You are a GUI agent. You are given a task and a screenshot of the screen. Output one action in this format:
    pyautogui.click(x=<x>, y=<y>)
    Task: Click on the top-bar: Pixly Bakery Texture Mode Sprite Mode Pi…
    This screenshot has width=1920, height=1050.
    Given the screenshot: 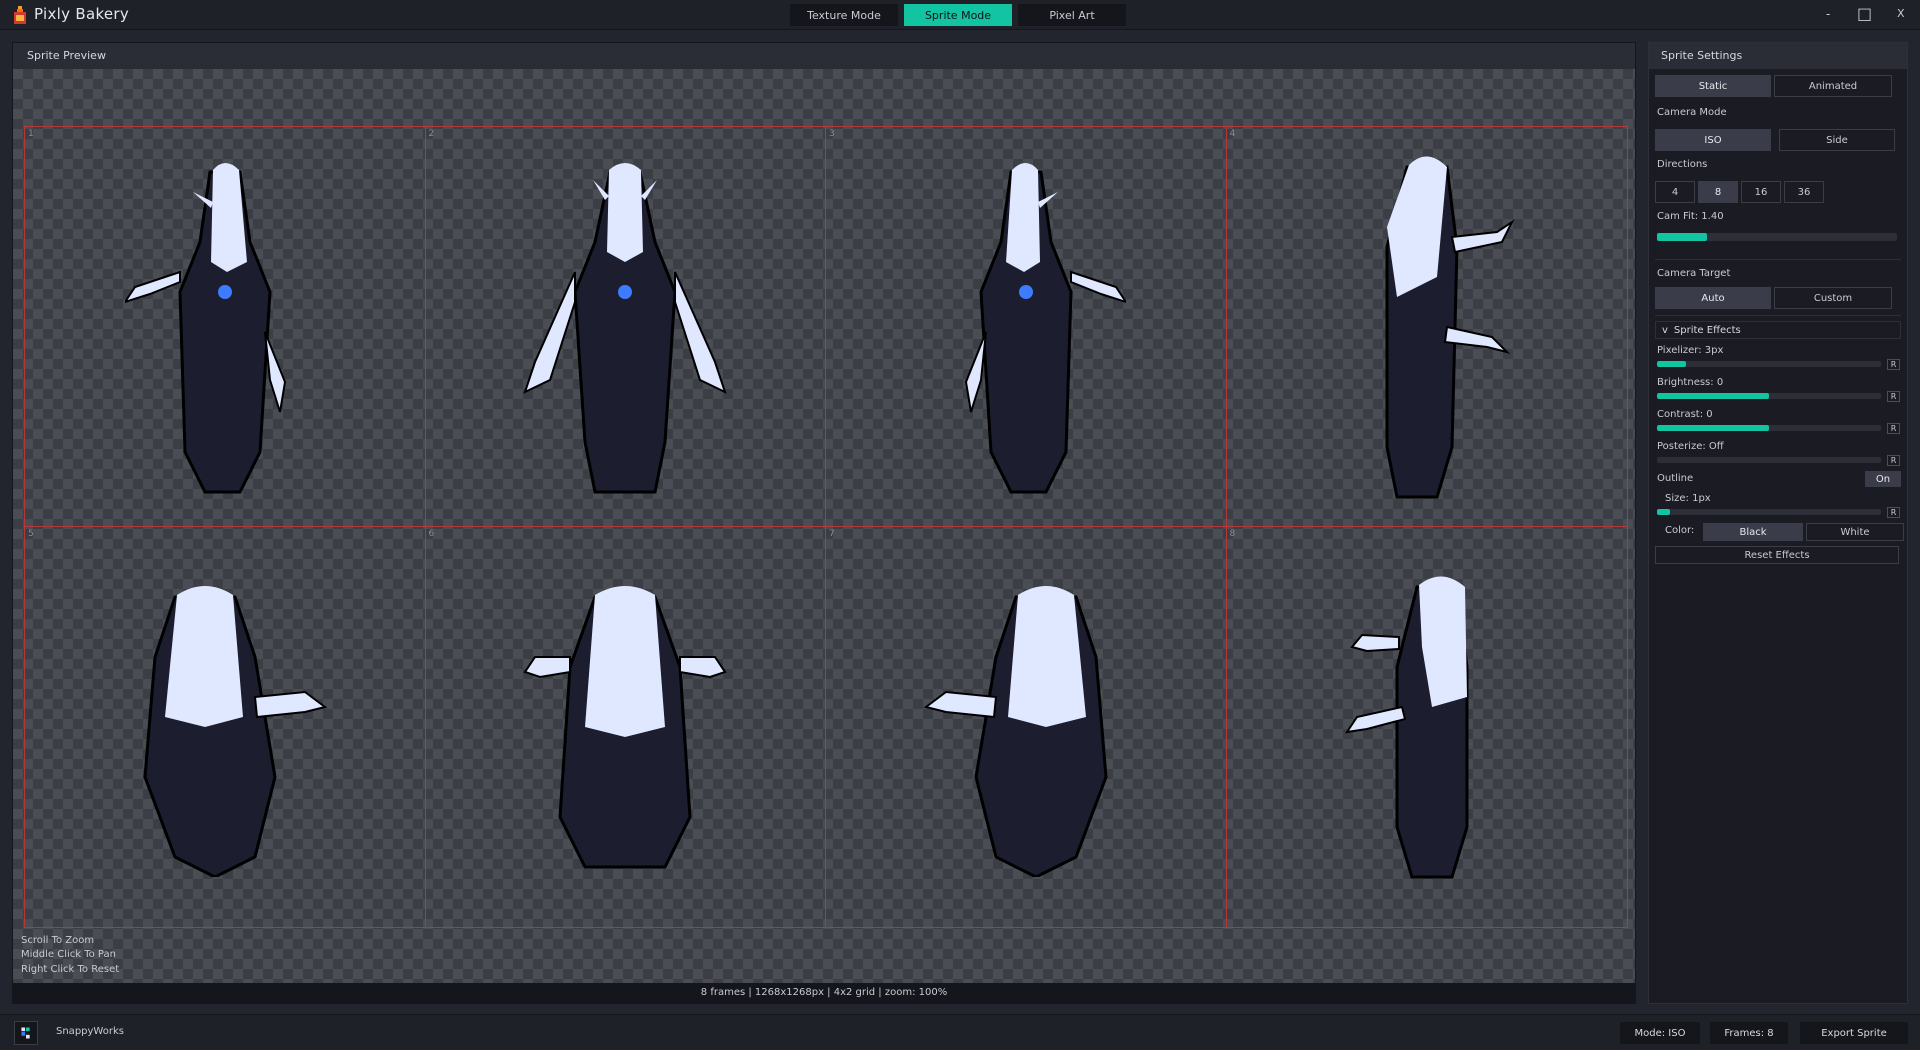 What is the action you would take?
    pyautogui.click(x=960, y=15)
    